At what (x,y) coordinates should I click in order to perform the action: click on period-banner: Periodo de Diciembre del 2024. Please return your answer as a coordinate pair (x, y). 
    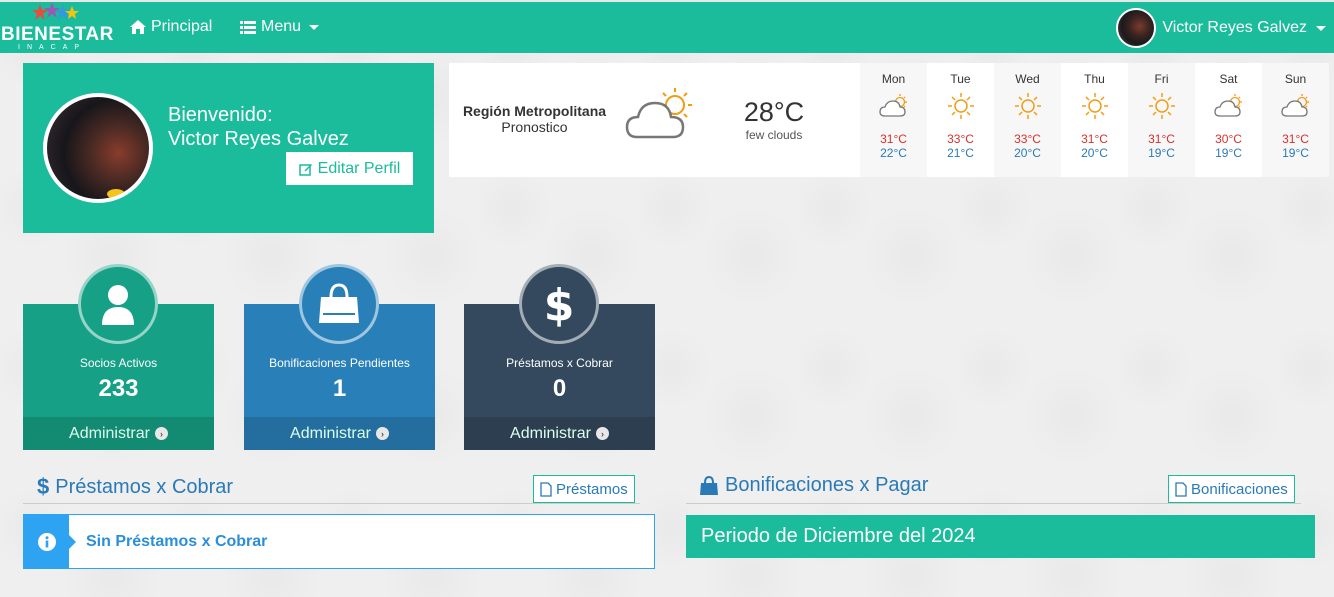
    Looking at the image, I should click on (1000, 536).